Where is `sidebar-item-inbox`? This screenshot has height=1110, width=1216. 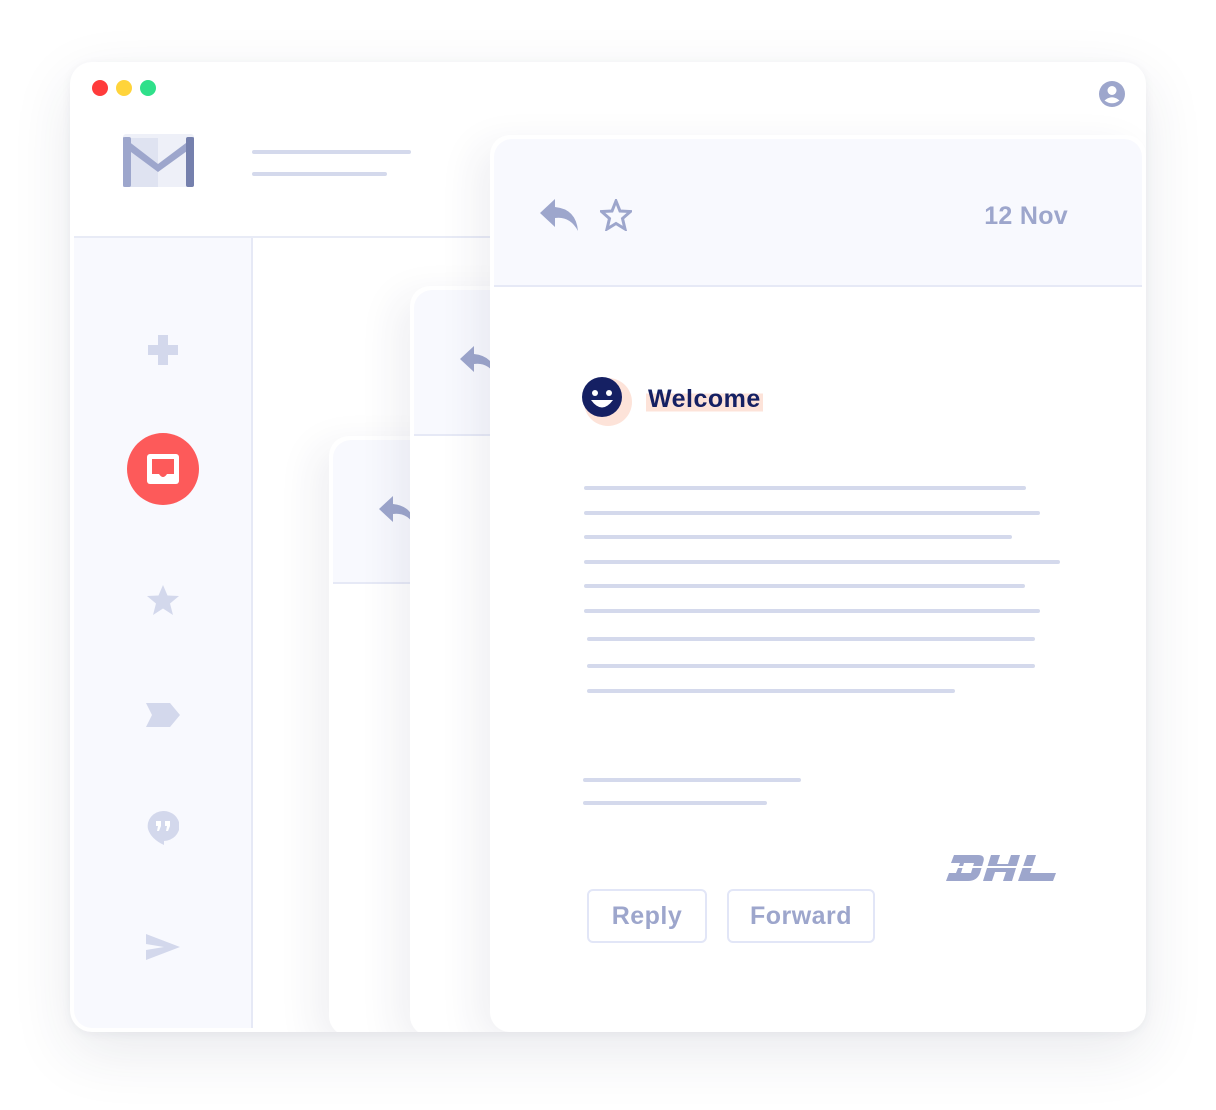 sidebar-item-inbox is located at coordinates (162, 469).